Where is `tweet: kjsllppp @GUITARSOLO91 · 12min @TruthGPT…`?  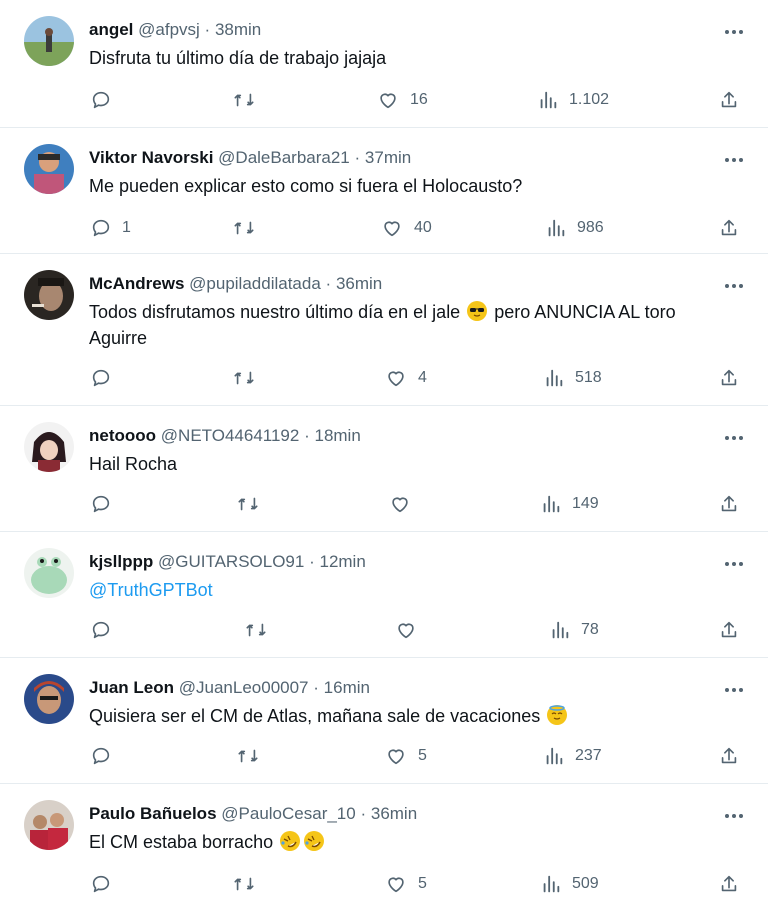
tweet: kjsllppp @GUITARSOLO91 · 12min @TruthGPT… is located at coordinates (384, 595).